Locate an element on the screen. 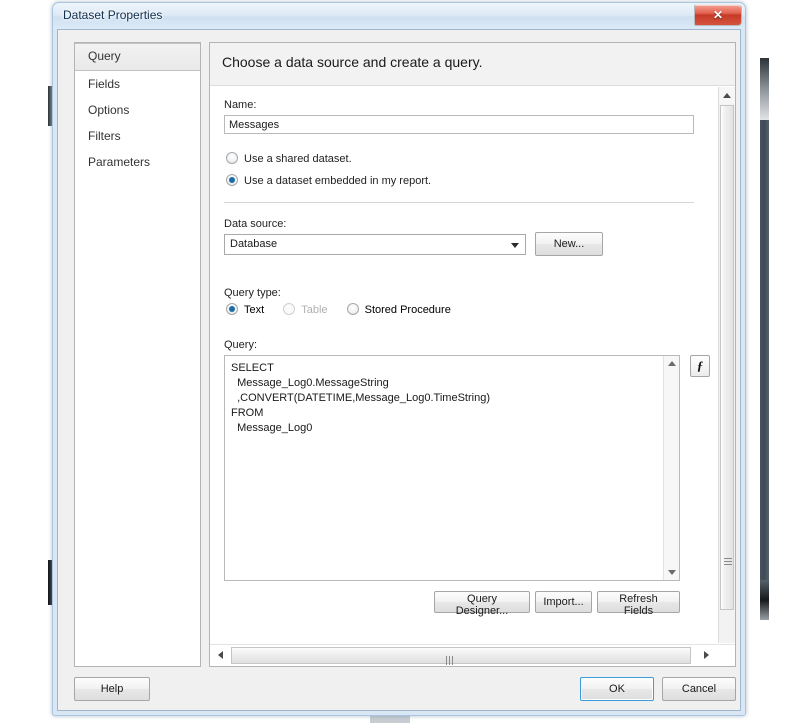 The width and height of the screenshot is (800, 723). query-editor-scrollbar is located at coordinates (671, 468).